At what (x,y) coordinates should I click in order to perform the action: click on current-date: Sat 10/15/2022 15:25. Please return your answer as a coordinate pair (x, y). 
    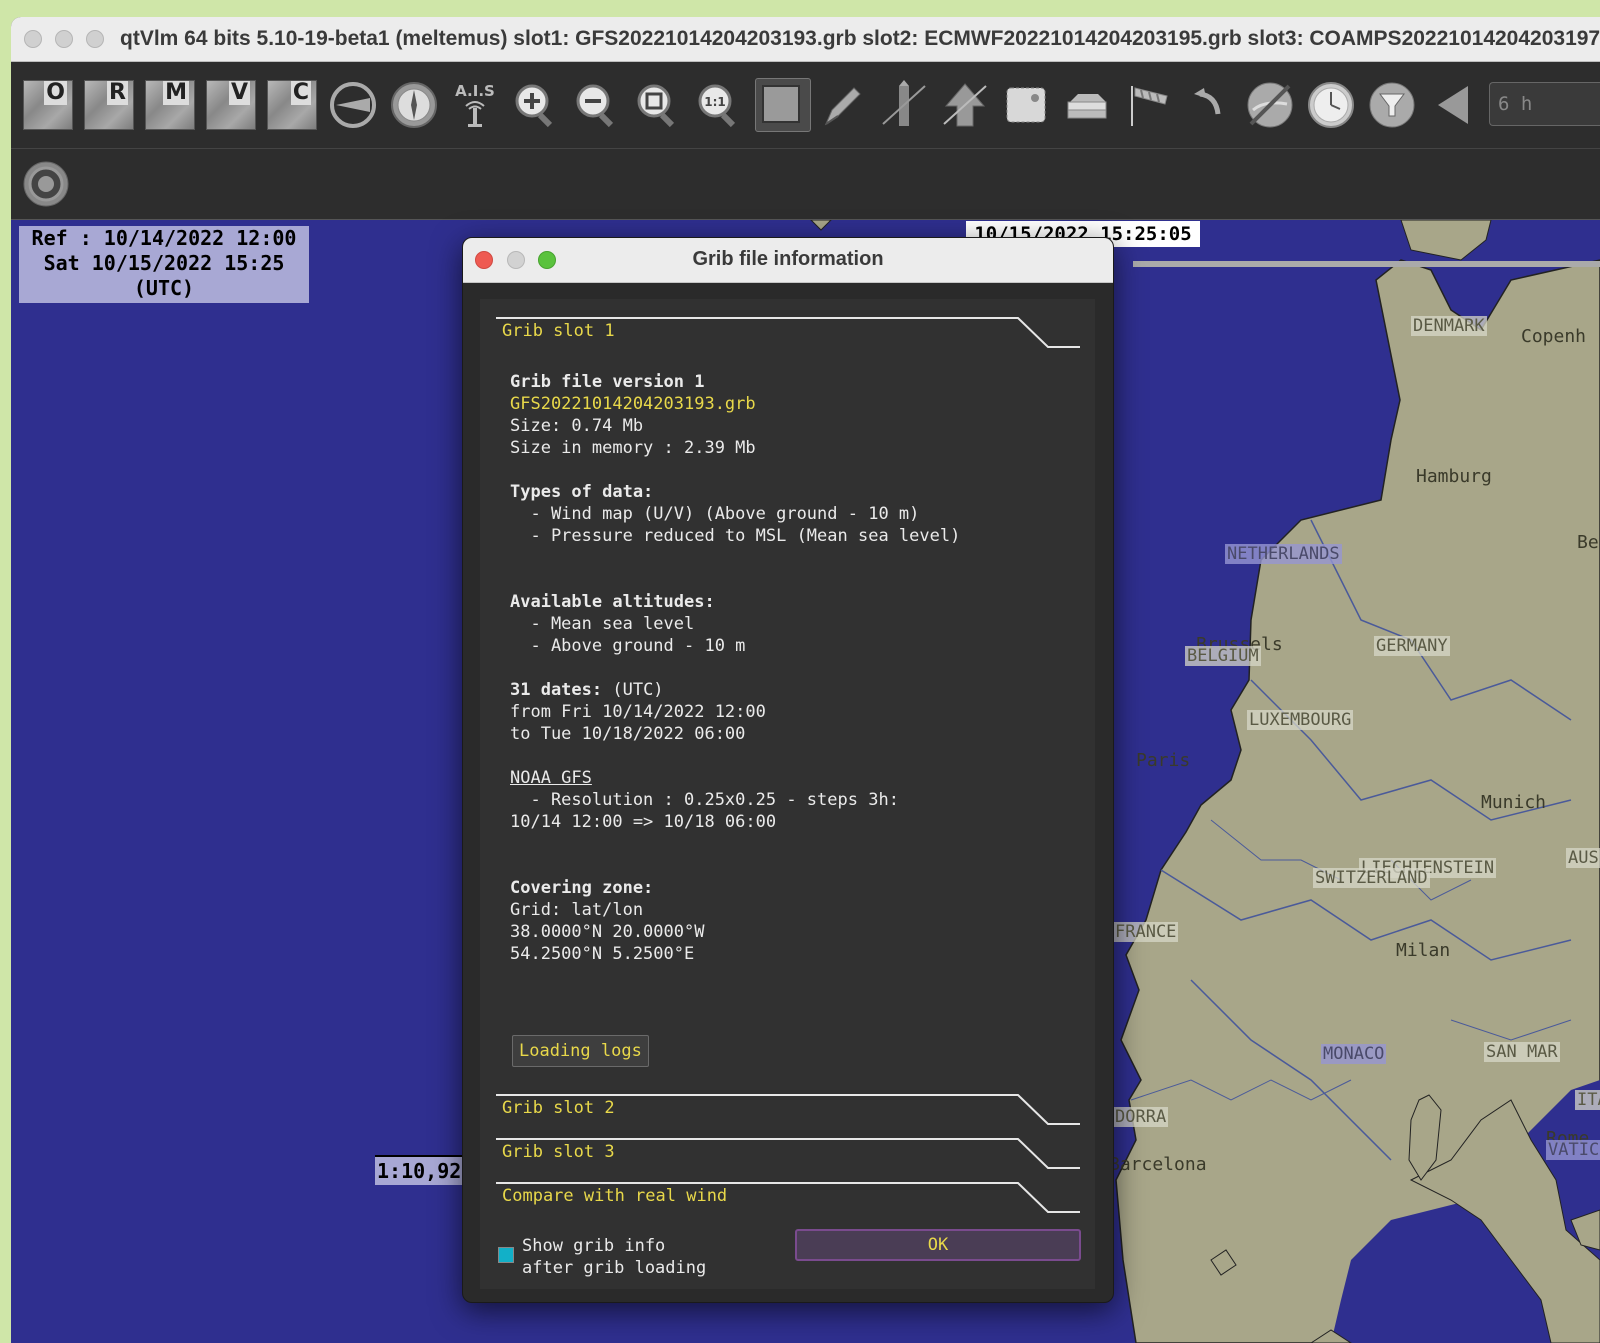
    Looking at the image, I should click on (164, 263).